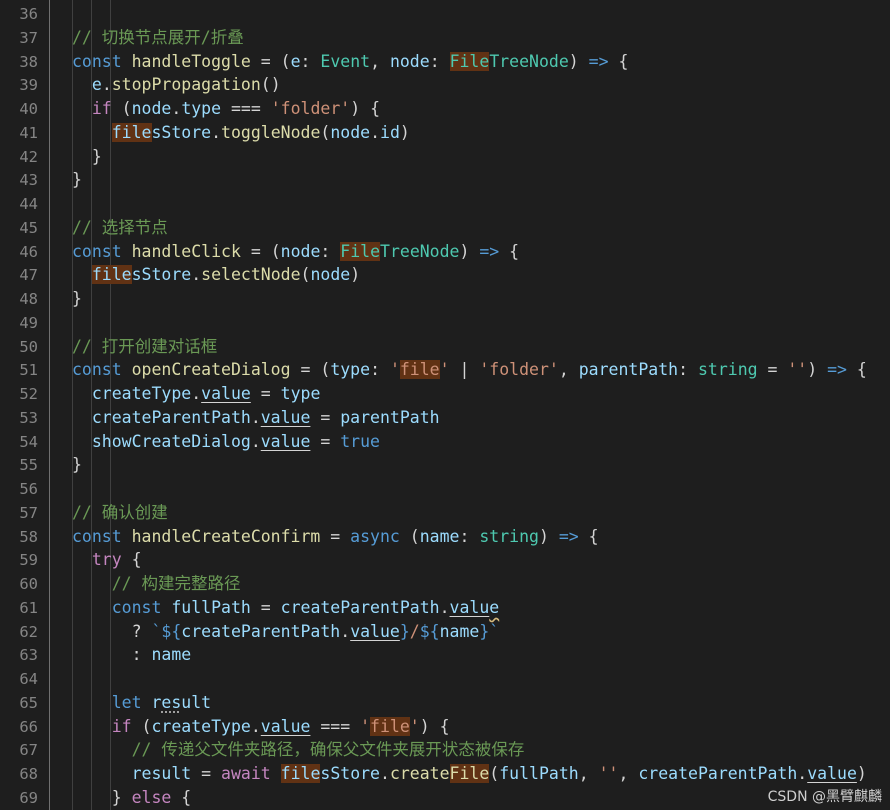 Image resolution: width=890 pixels, height=810 pixels. I want to click on watermark: CSDN @黑臂麒麟, so click(824, 796).